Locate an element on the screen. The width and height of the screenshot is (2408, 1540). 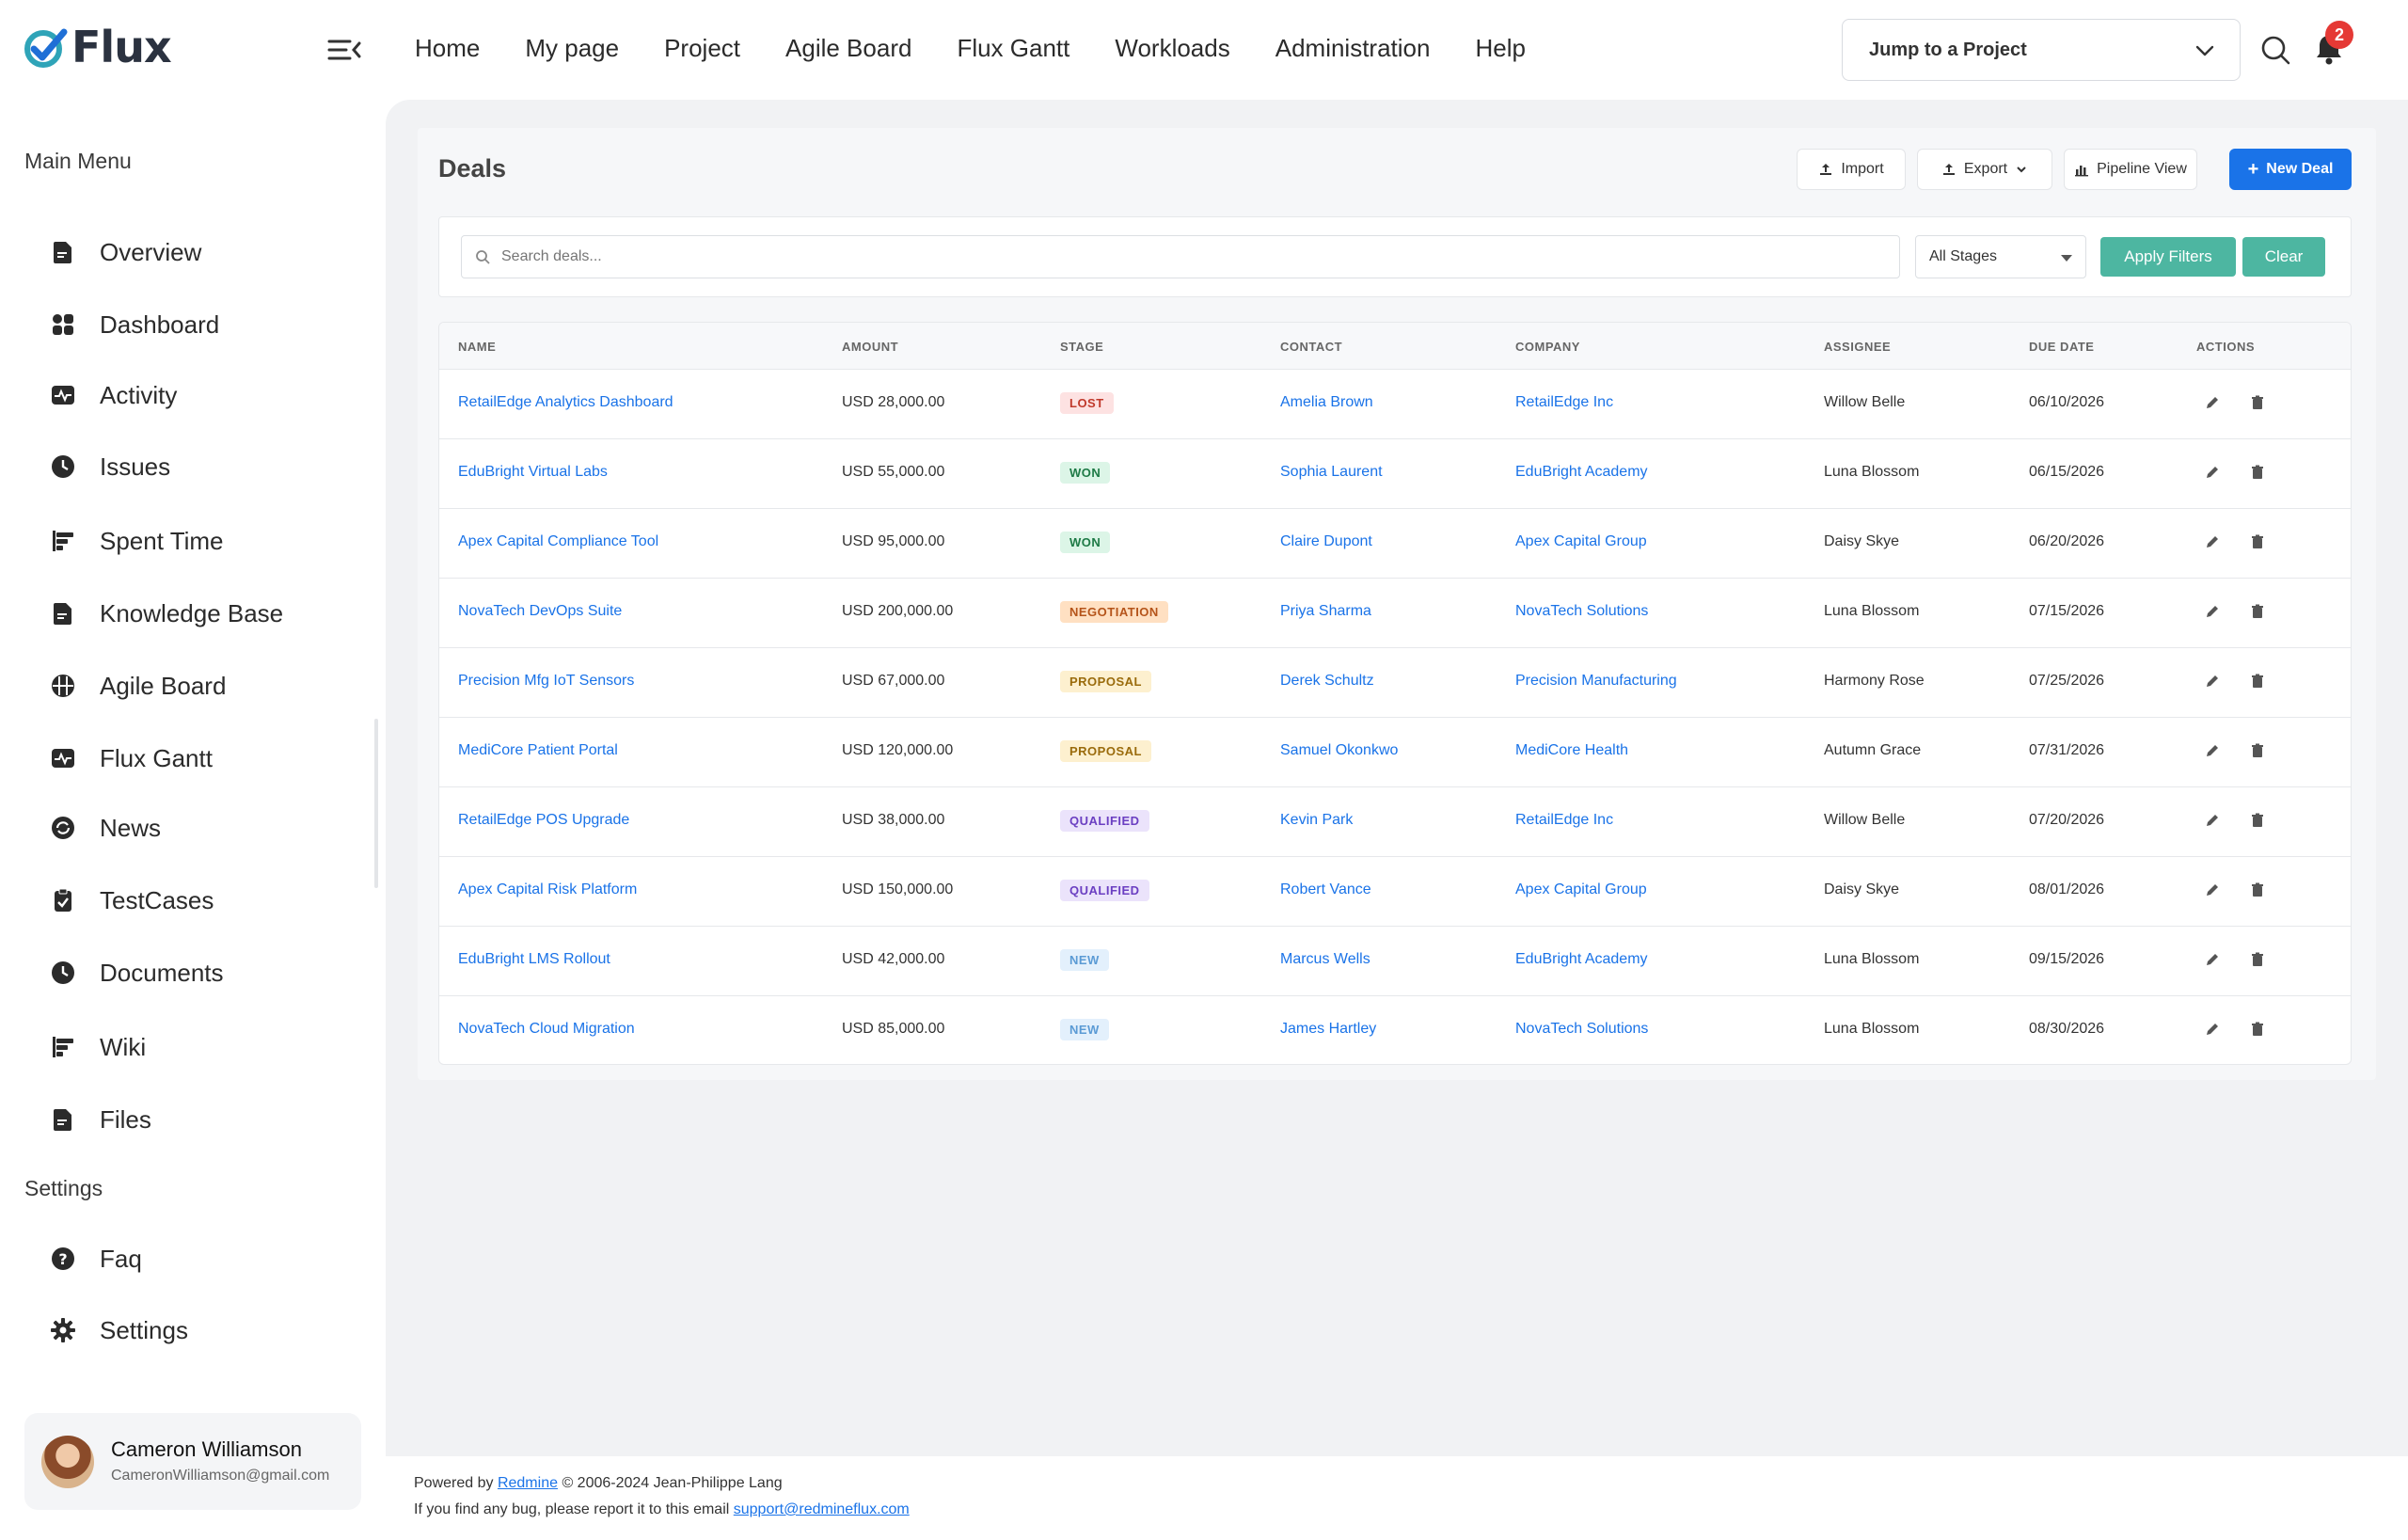
deal-name-link: Precision Mfg IoT Sensors is located at coordinates (546, 681).